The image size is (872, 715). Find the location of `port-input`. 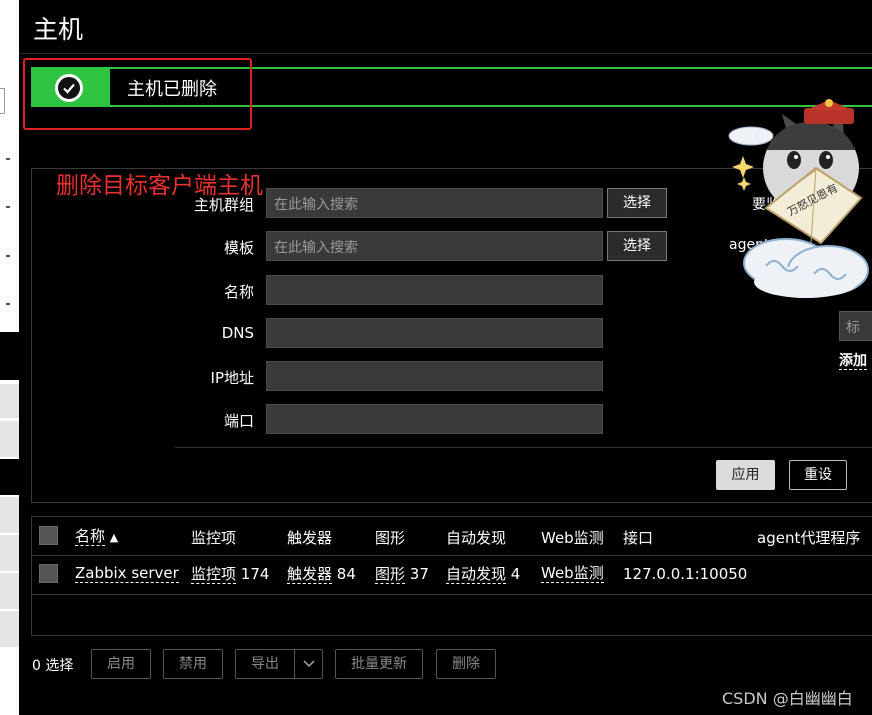

port-input is located at coordinates (434, 419).